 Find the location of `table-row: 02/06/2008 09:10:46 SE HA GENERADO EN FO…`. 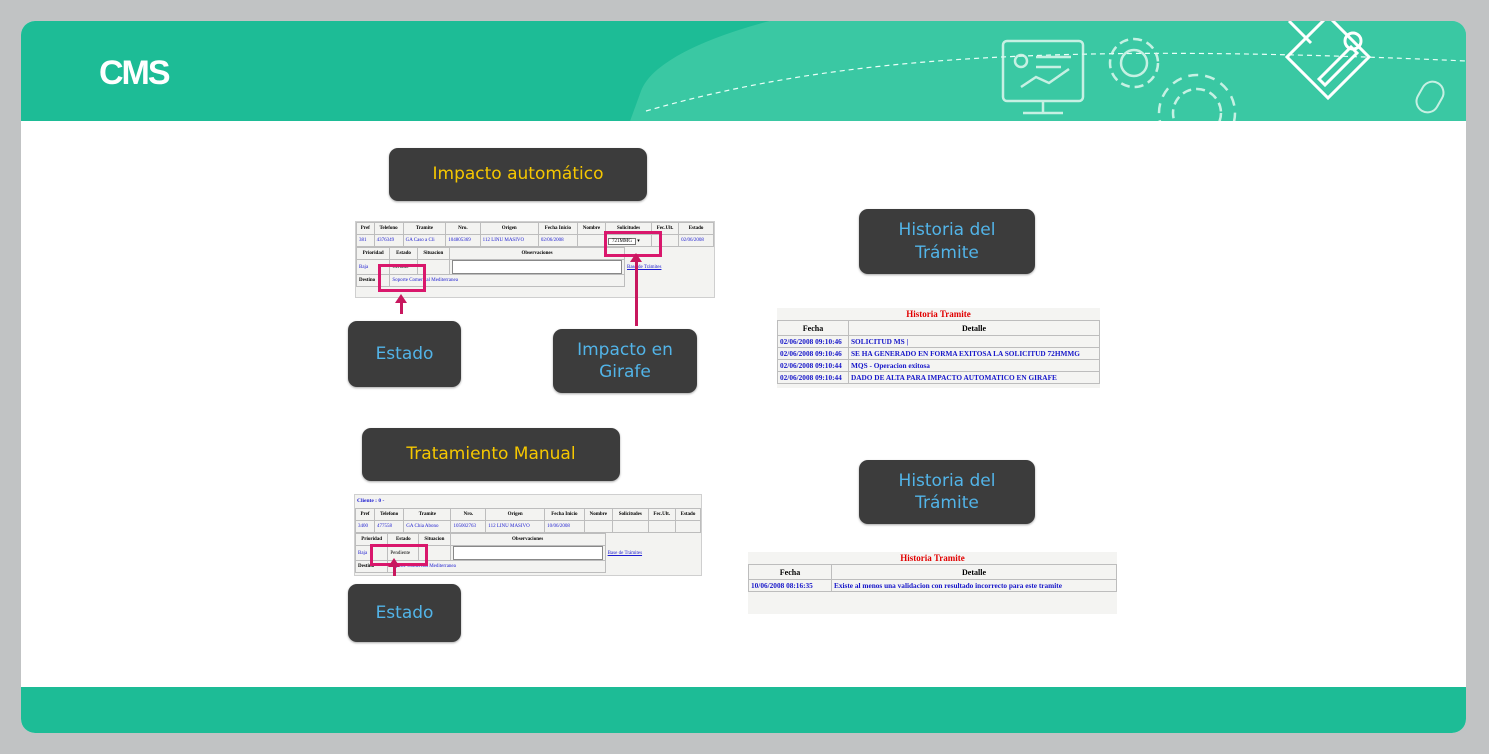

table-row: 02/06/2008 09:10:46 SE HA GENERADO EN FO… is located at coordinates (938, 353).